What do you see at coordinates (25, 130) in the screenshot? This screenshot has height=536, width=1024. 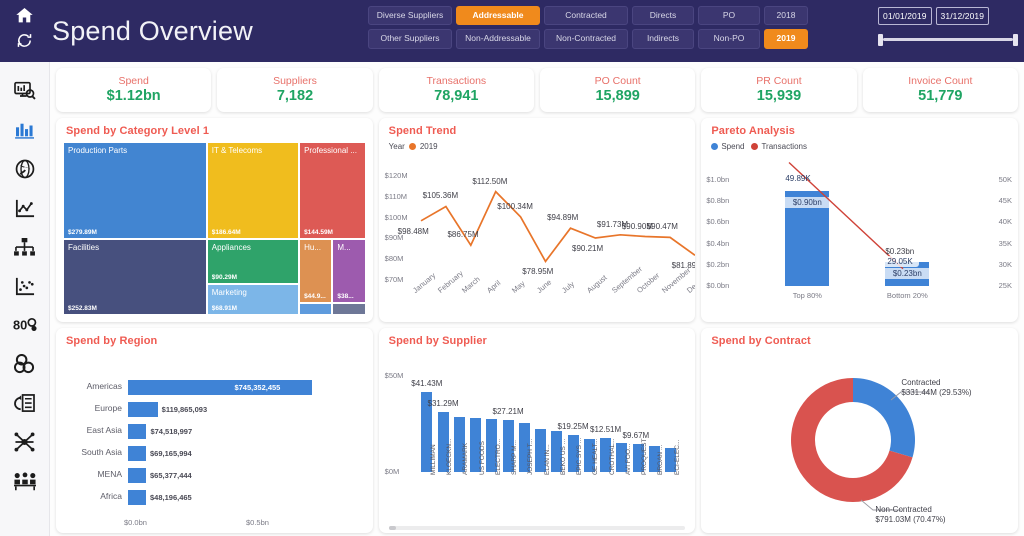 I see `sidebar-item-bar-chart` at bounding box center [25, 130].